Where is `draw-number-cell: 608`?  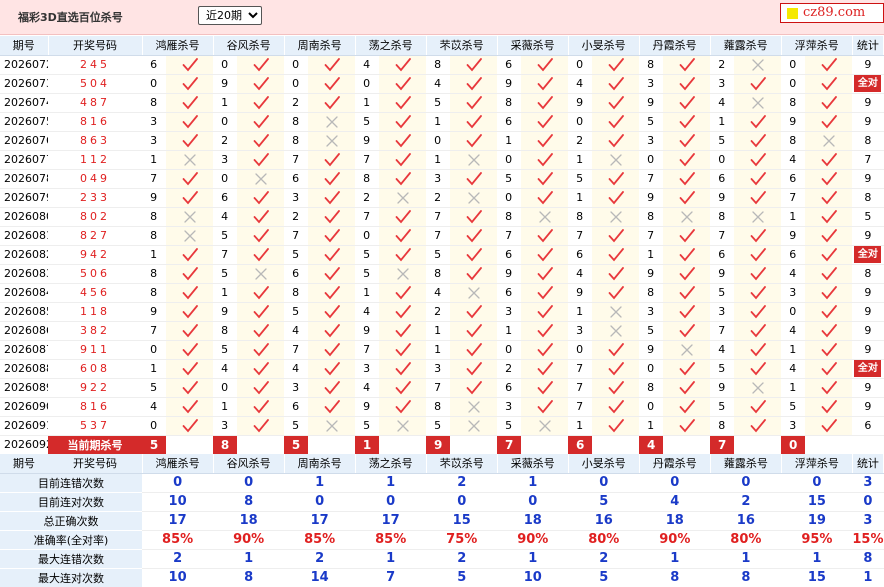 draw-number-cell: 608 is located at coordinates (95, 369).